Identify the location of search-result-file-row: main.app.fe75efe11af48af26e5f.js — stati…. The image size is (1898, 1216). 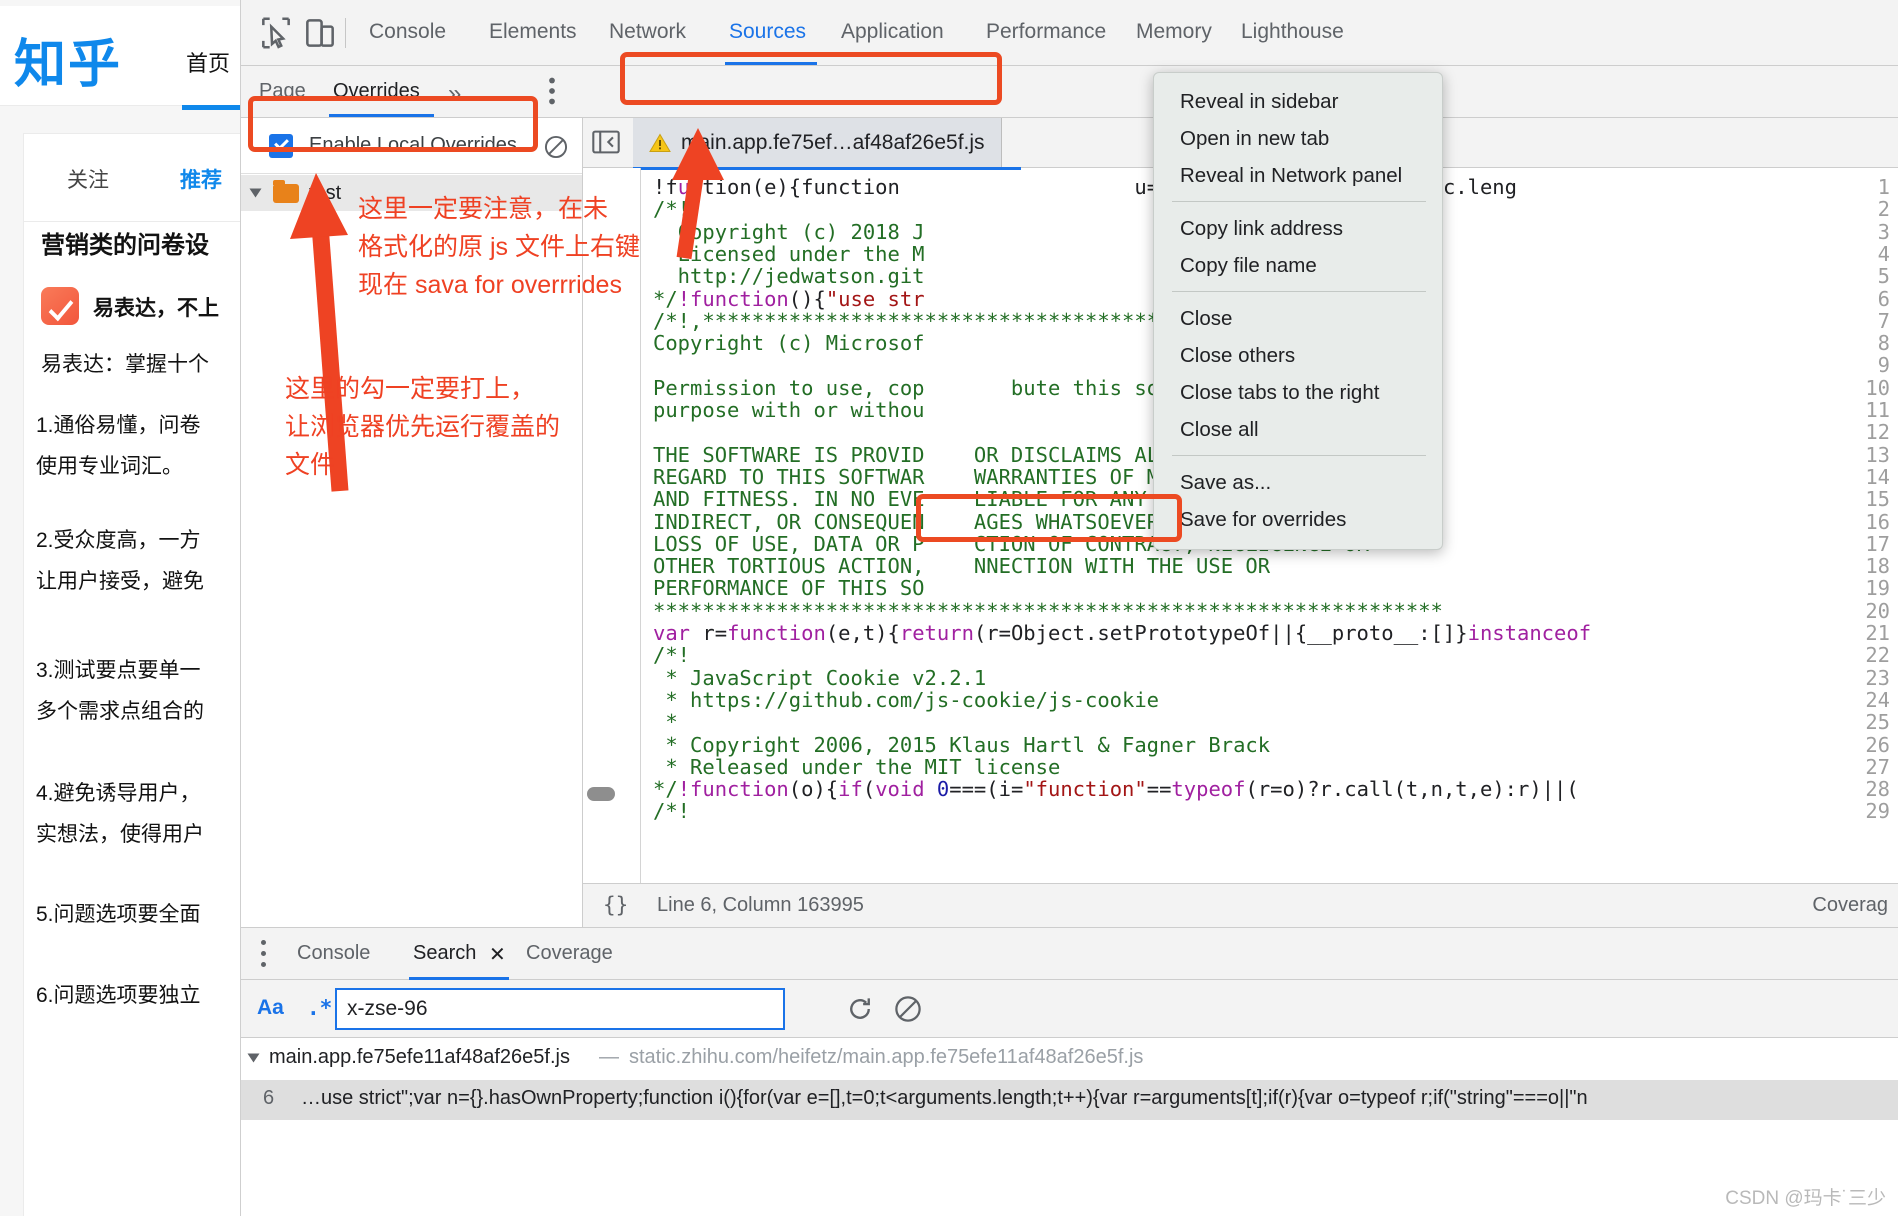
(1069, 1059).